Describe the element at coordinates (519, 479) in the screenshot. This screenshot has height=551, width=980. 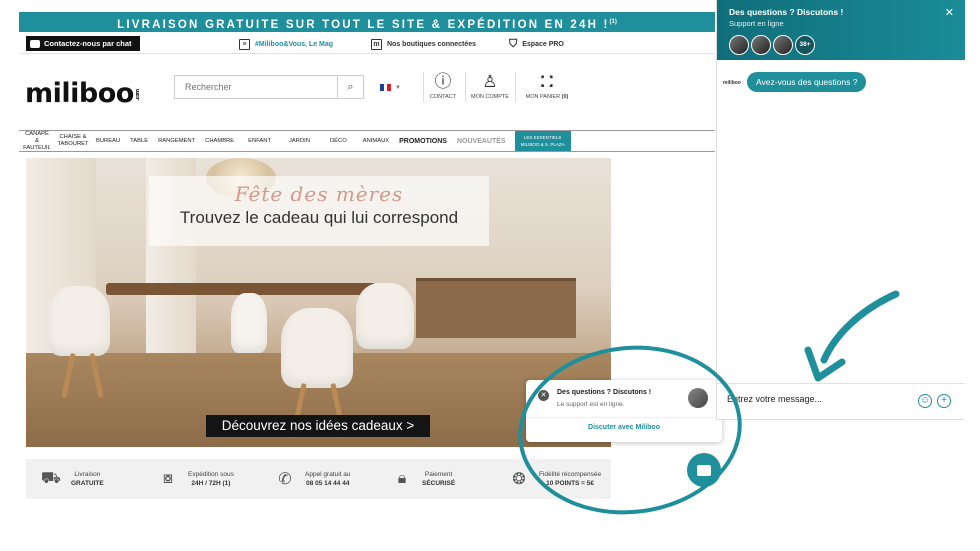
I see `award-ribbon-icon: ❂` at that location.